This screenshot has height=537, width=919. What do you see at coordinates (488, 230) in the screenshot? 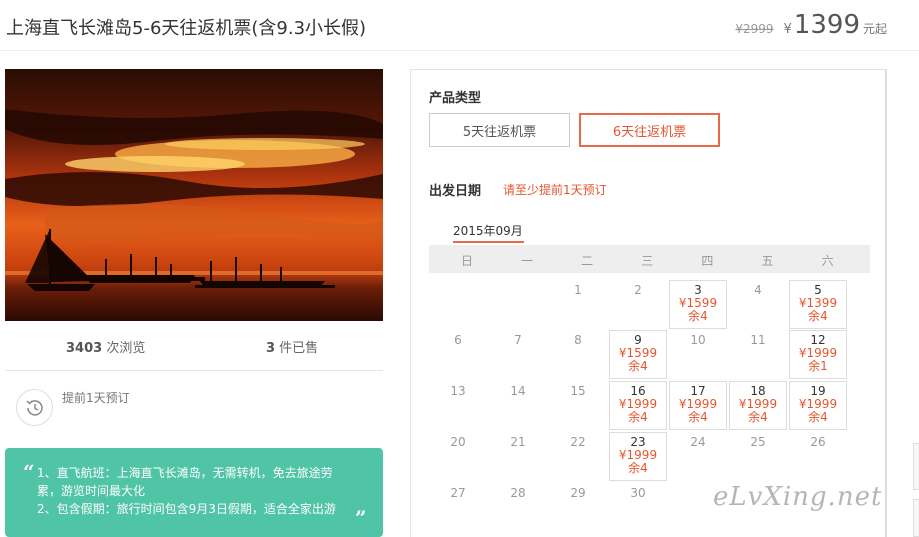
I see `month-tab: 2015年09月` at bounding box center [488, 230].